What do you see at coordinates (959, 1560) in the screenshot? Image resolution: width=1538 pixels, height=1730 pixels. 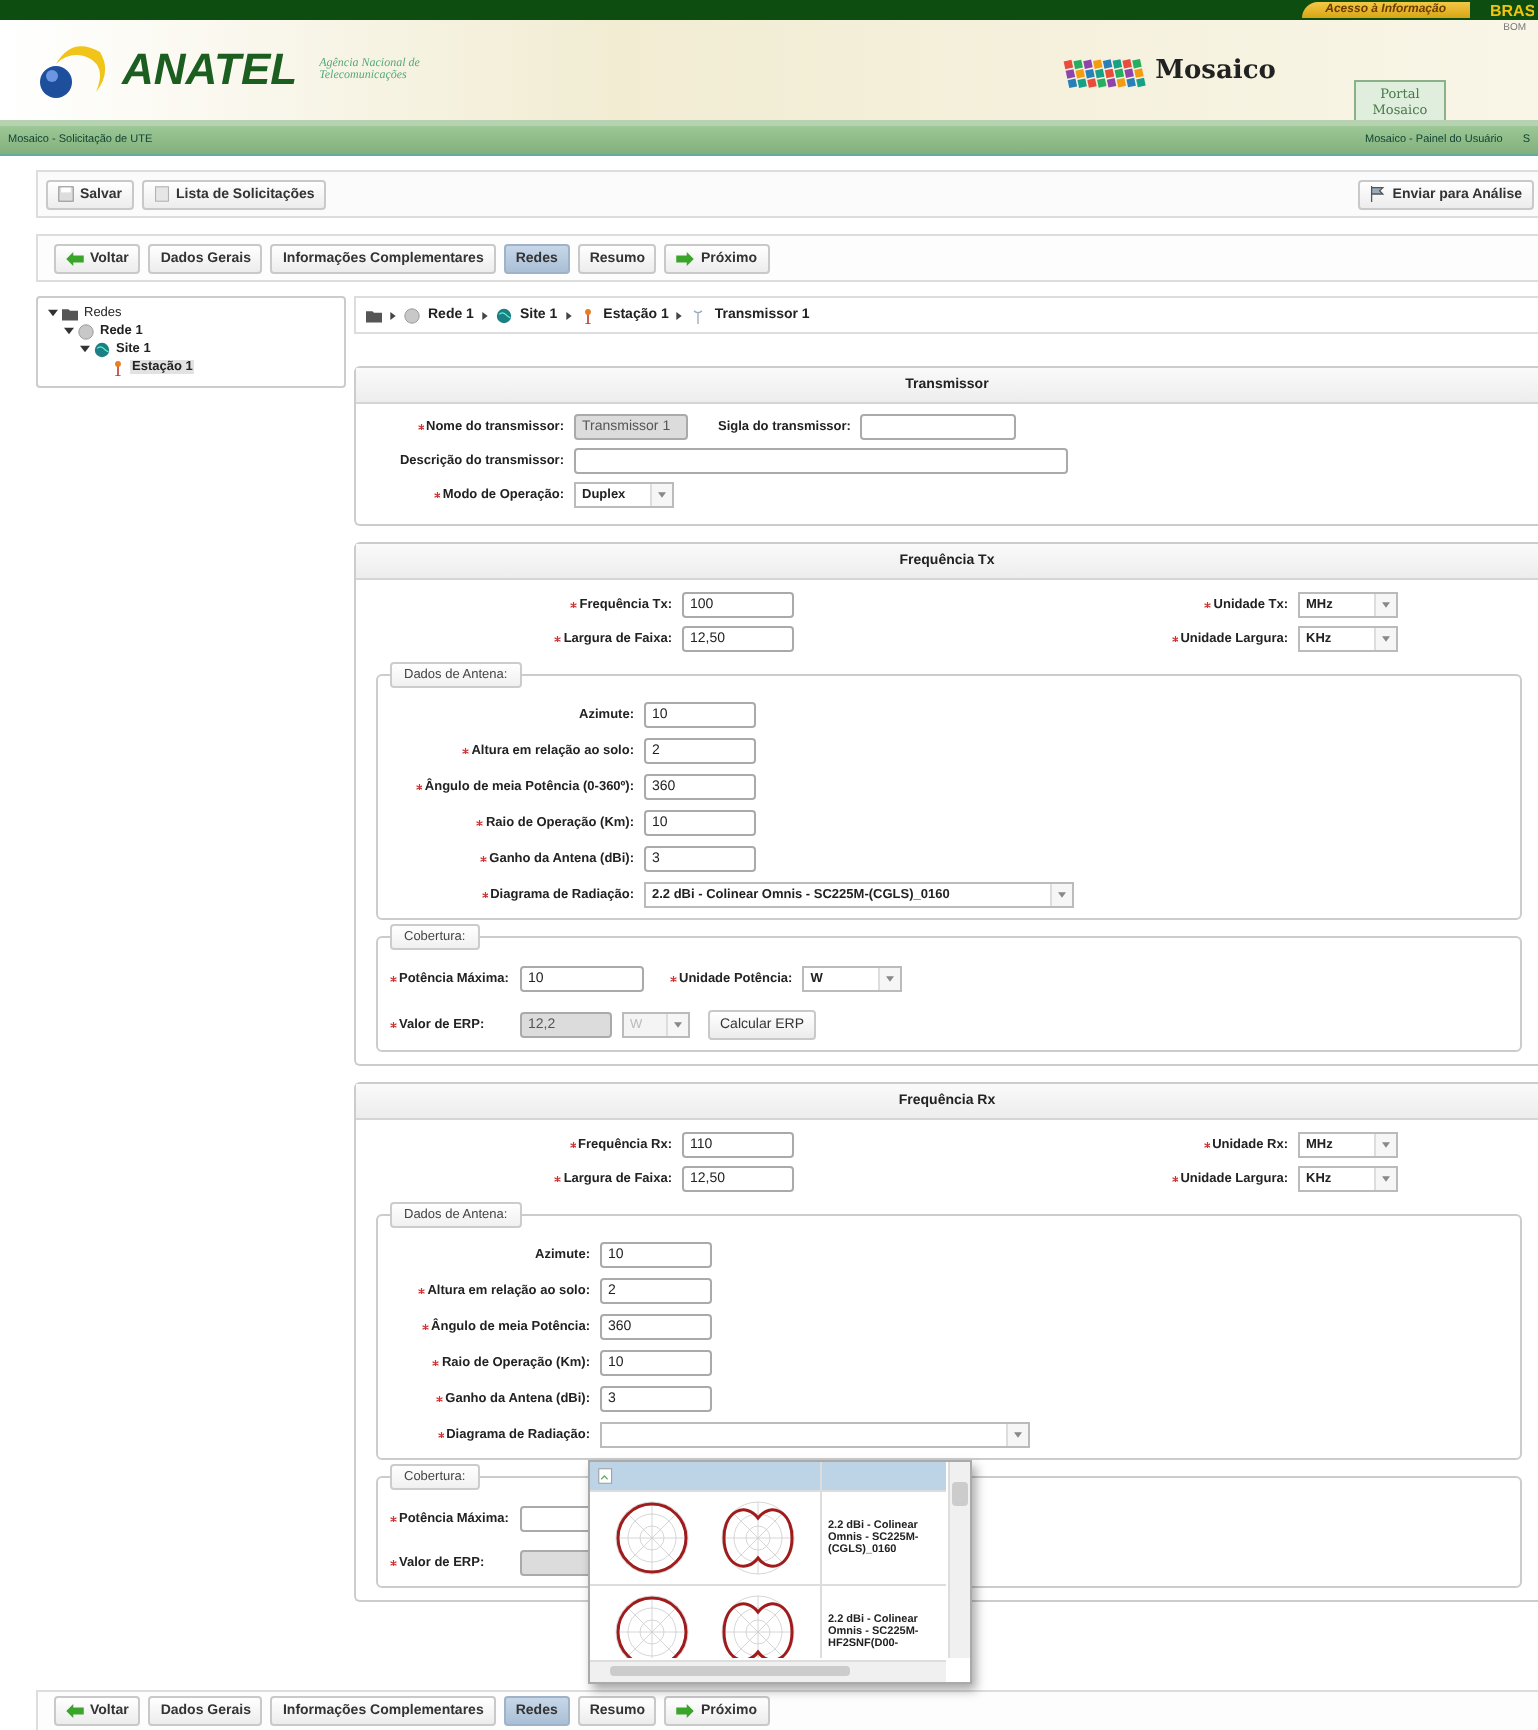 I see `vertical-scrollbar` at bounding box center [959, 1560].